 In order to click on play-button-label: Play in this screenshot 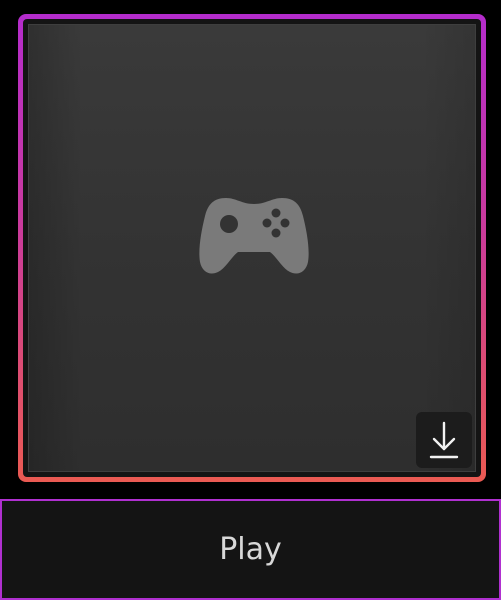, I will do `click(250, 549)`.